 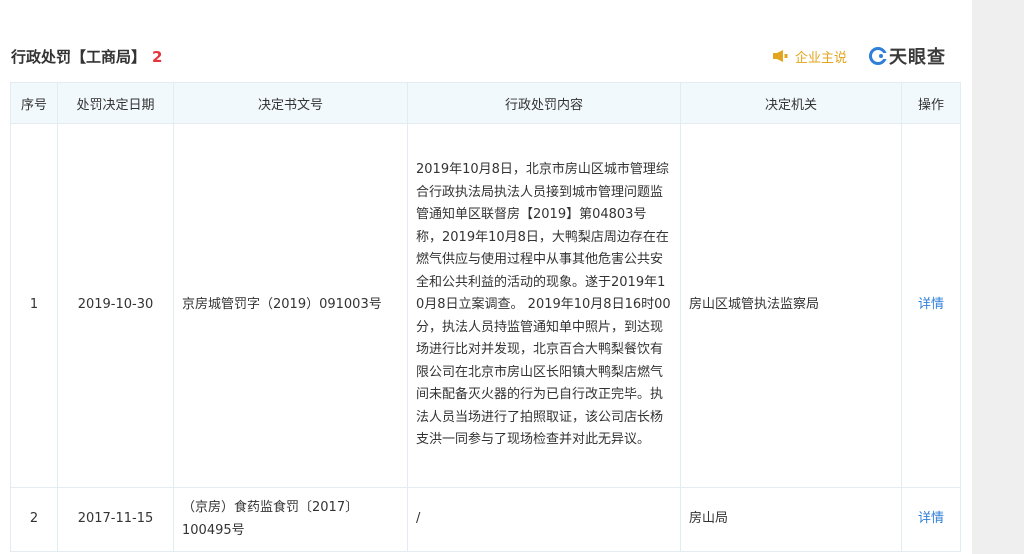 What do you see at coordinates (821, 58) in the screenshot?
I see `promo-label: 企业主说` at bounding box center [821, 58].